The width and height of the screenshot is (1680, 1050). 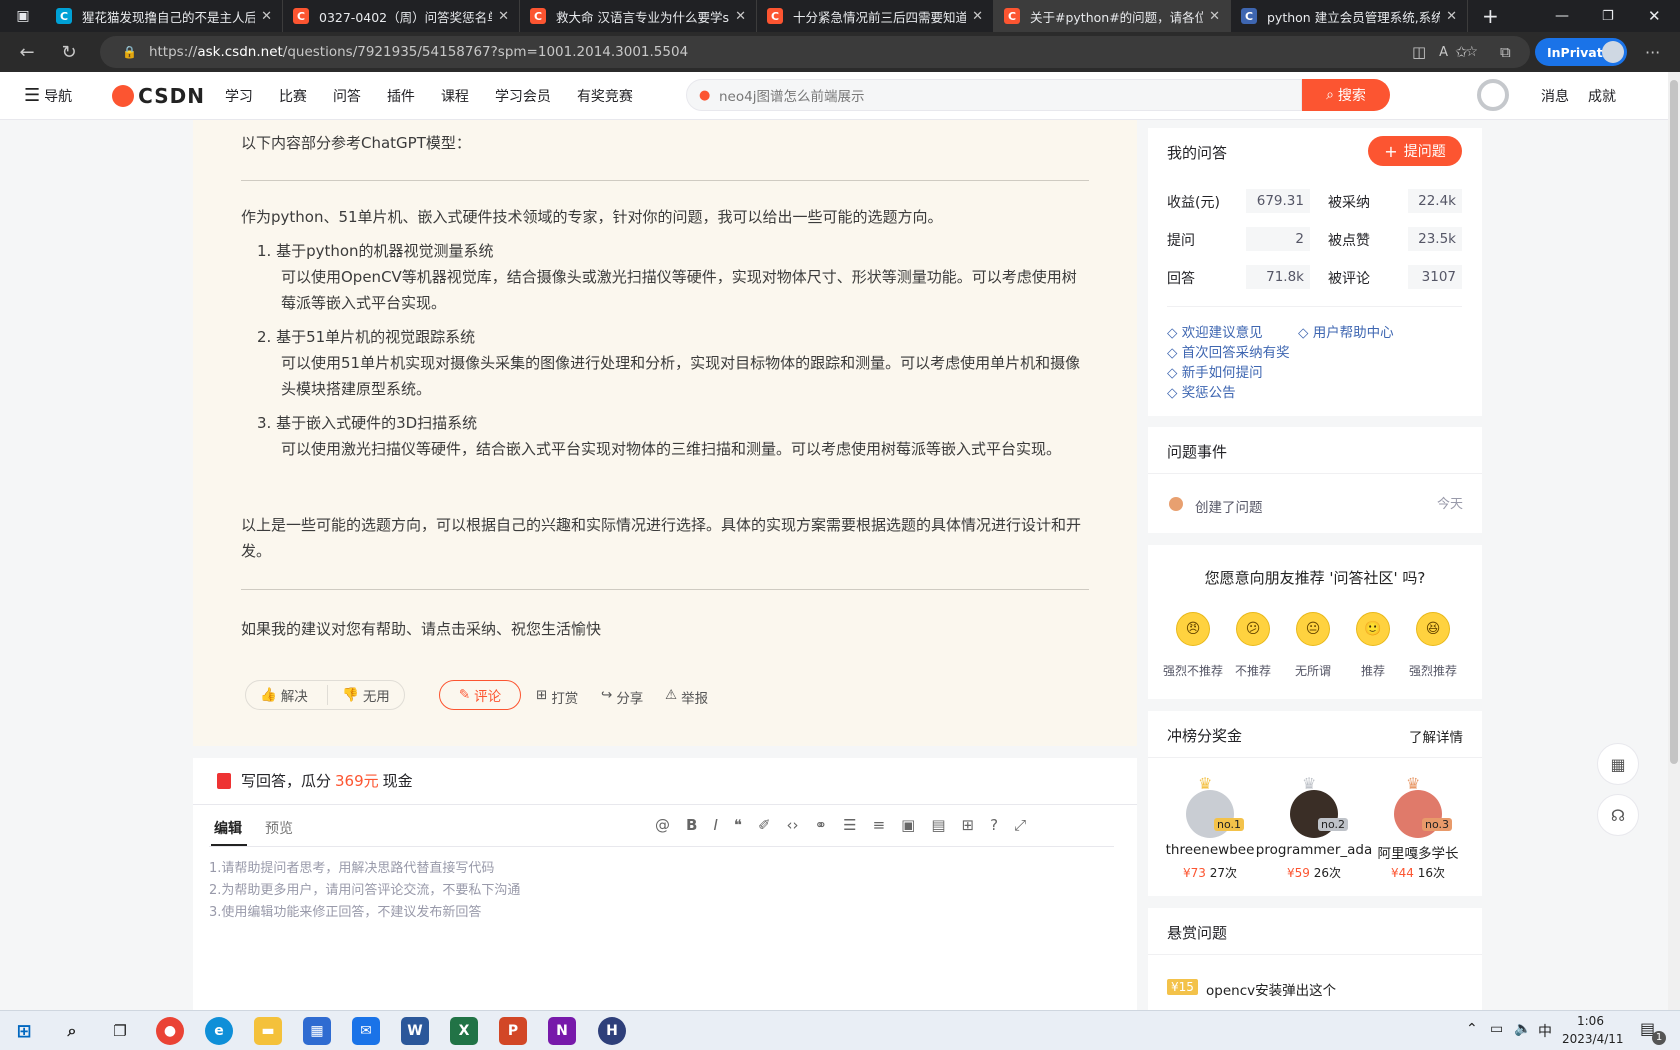 What do you see at coordinates (938, 825) in the screenshot?
I see `card-icon: ▤` at bounding box center [938, 825].